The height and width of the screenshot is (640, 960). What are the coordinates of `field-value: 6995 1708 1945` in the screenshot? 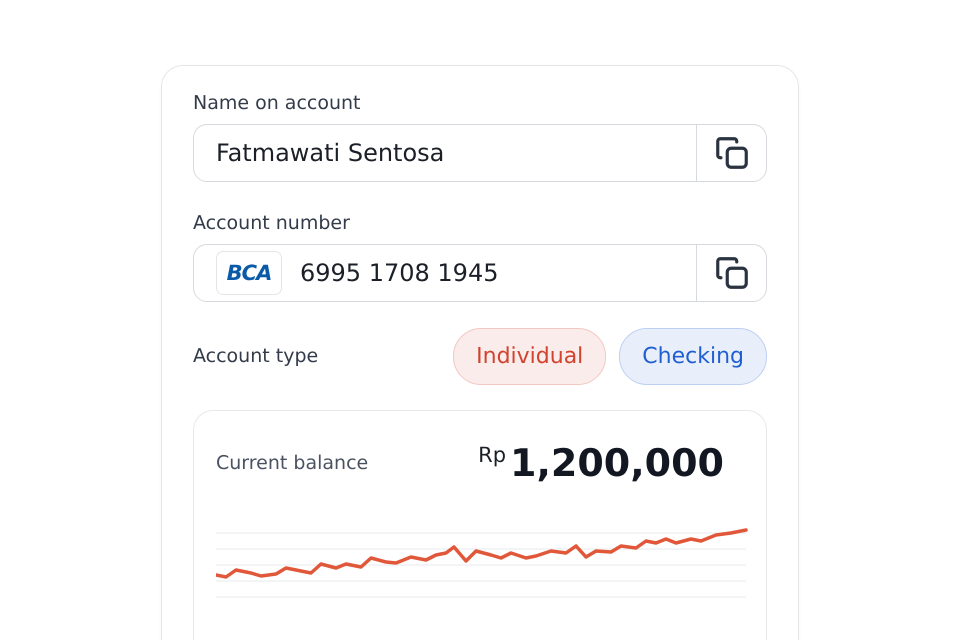 It's located at (399, 273).